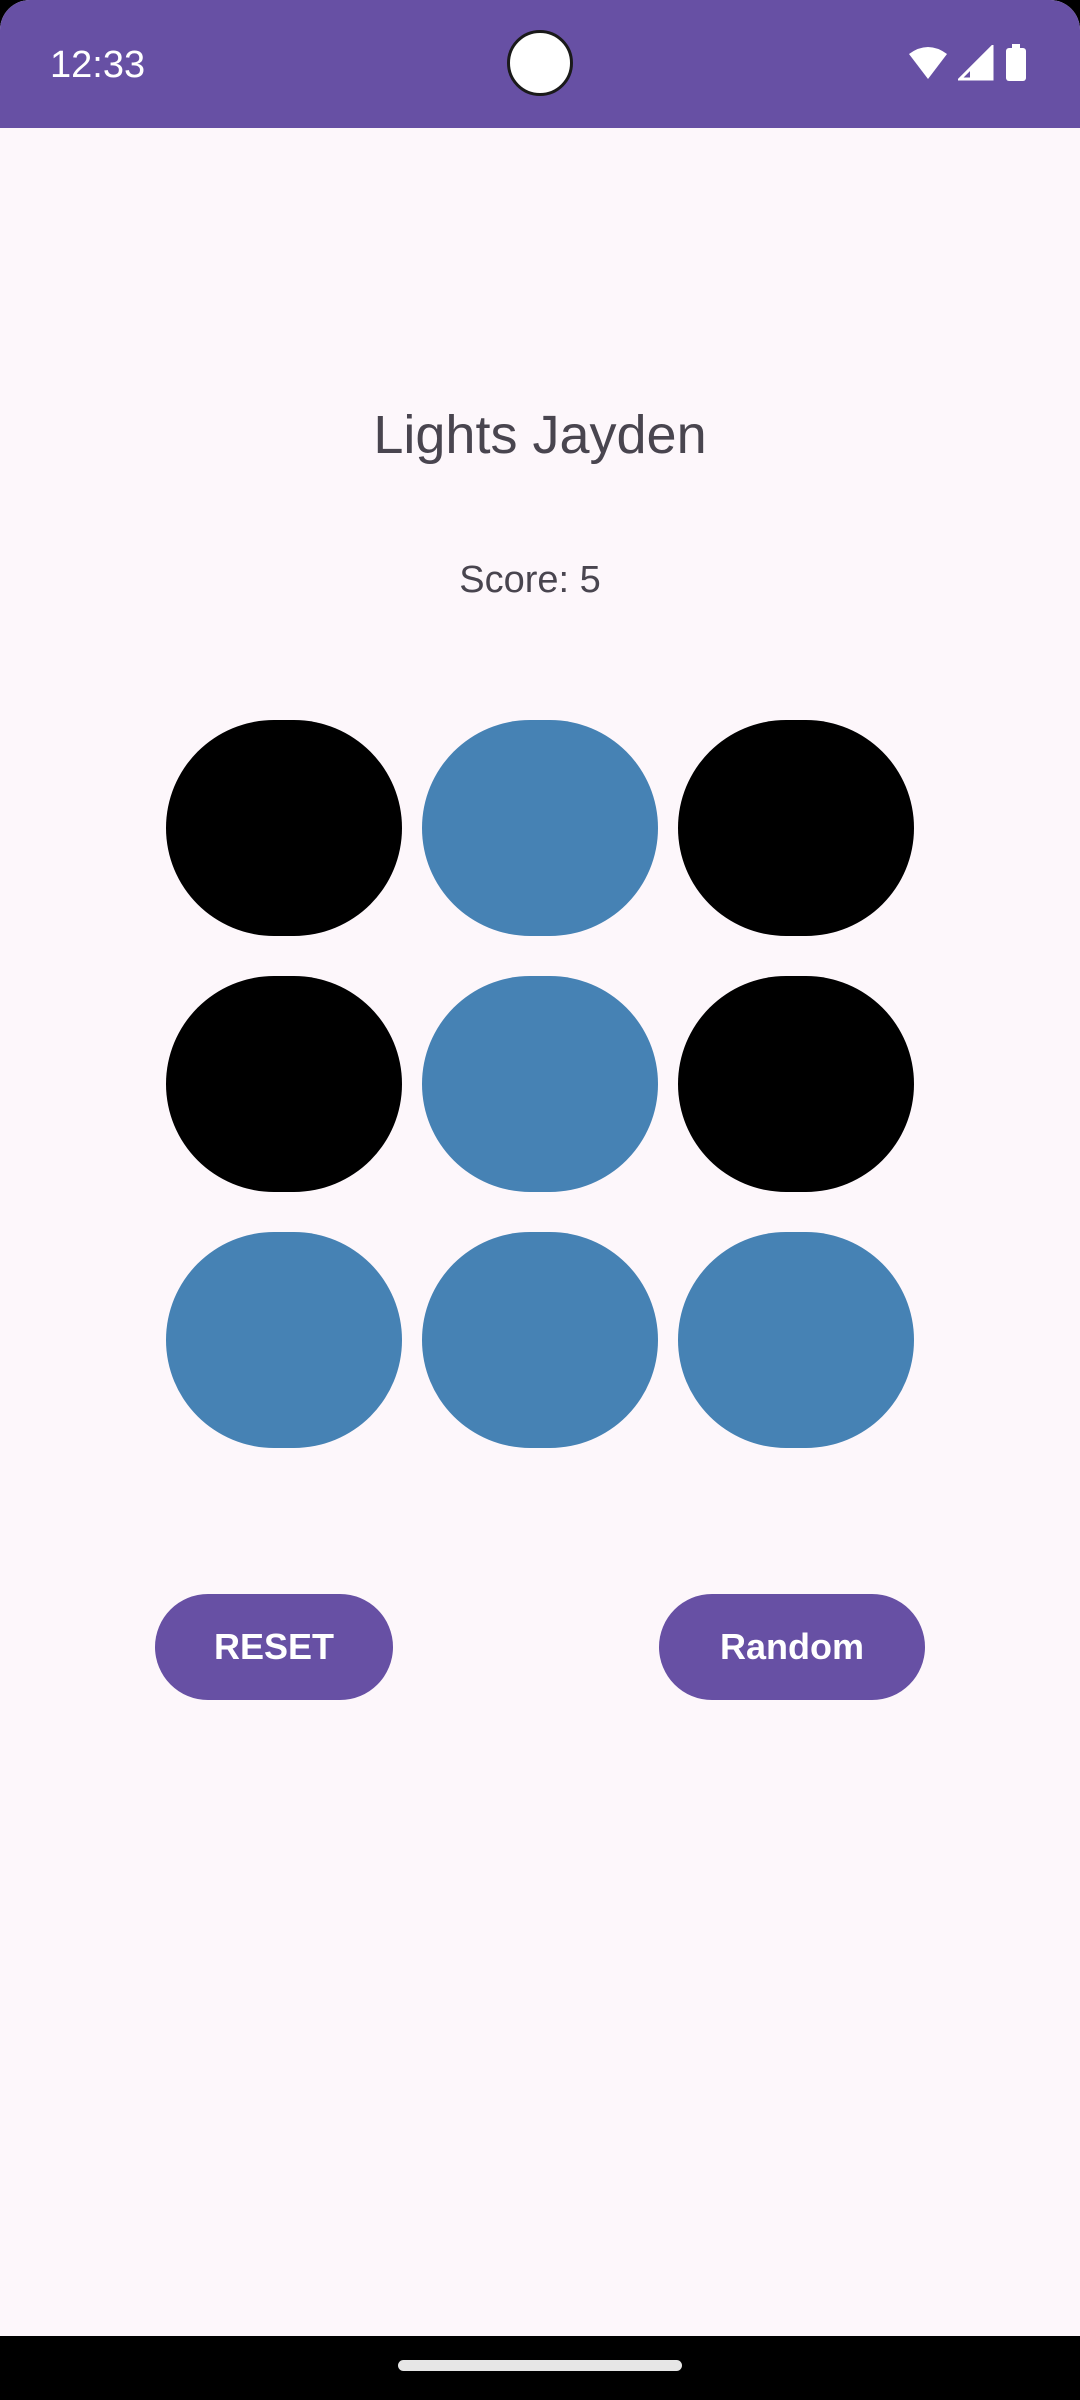 This screenshot has height=2400, width=1080. I want to click on status-bar: 12:33, so click(540, 64).